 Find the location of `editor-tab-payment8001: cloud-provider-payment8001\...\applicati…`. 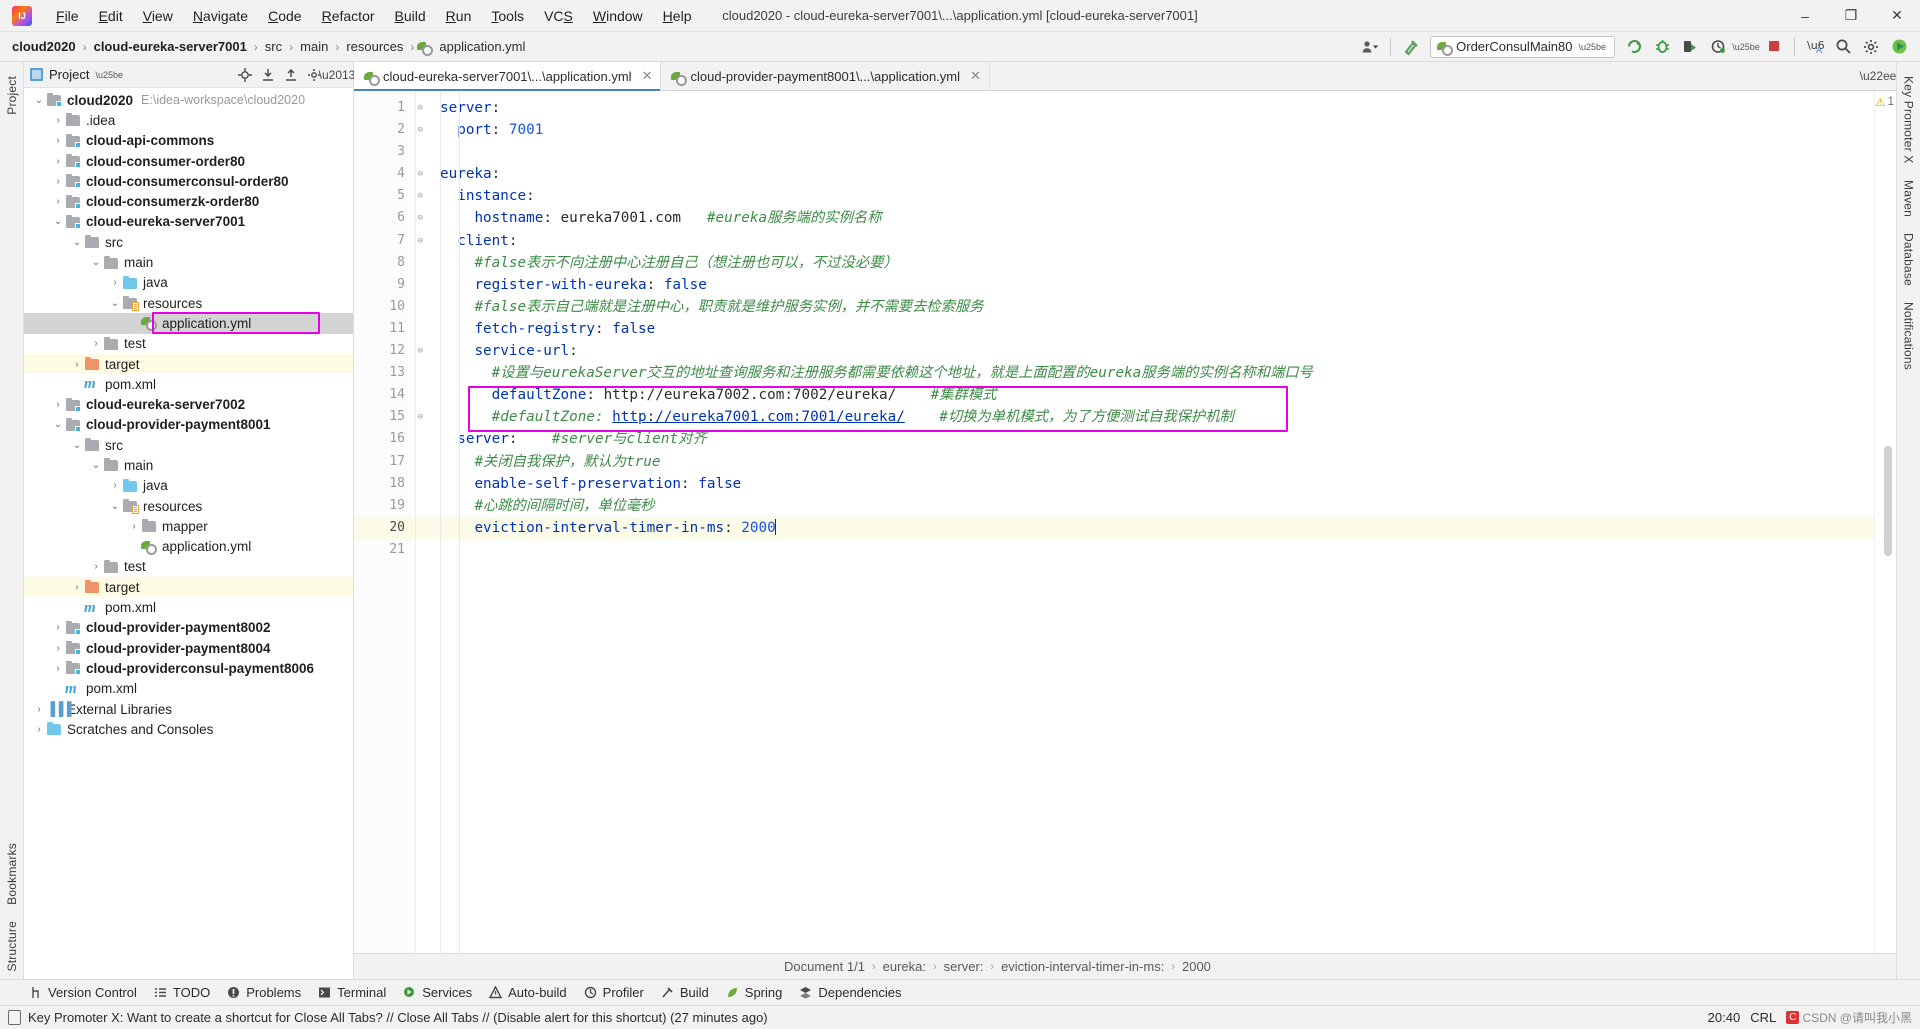

editor-tab-payment8001: cloud-provider-payment8001\...\applicati… is located at coordinates (825, 76).